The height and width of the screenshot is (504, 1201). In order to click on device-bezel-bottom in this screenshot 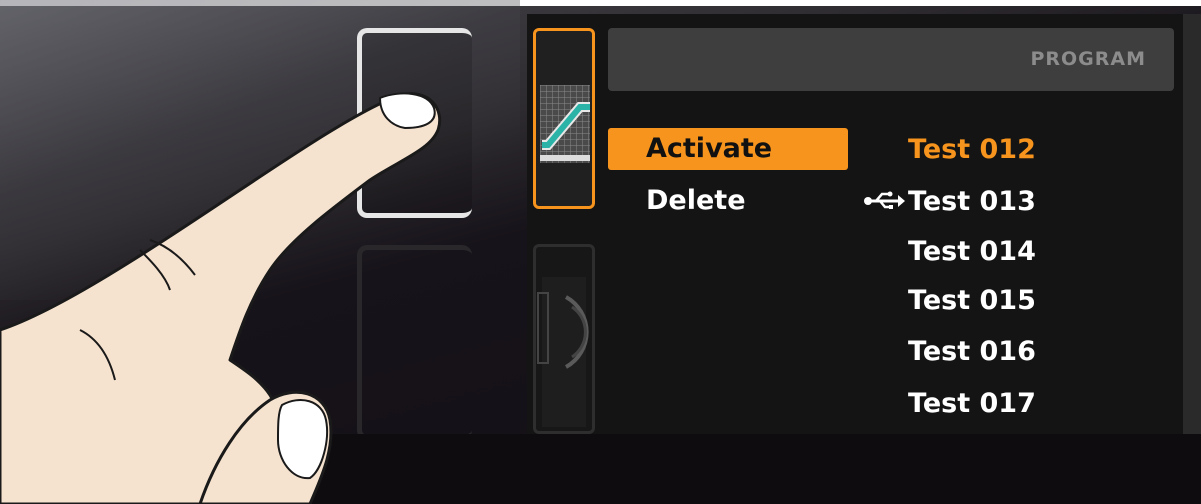, I will do `click(600, 469)`.